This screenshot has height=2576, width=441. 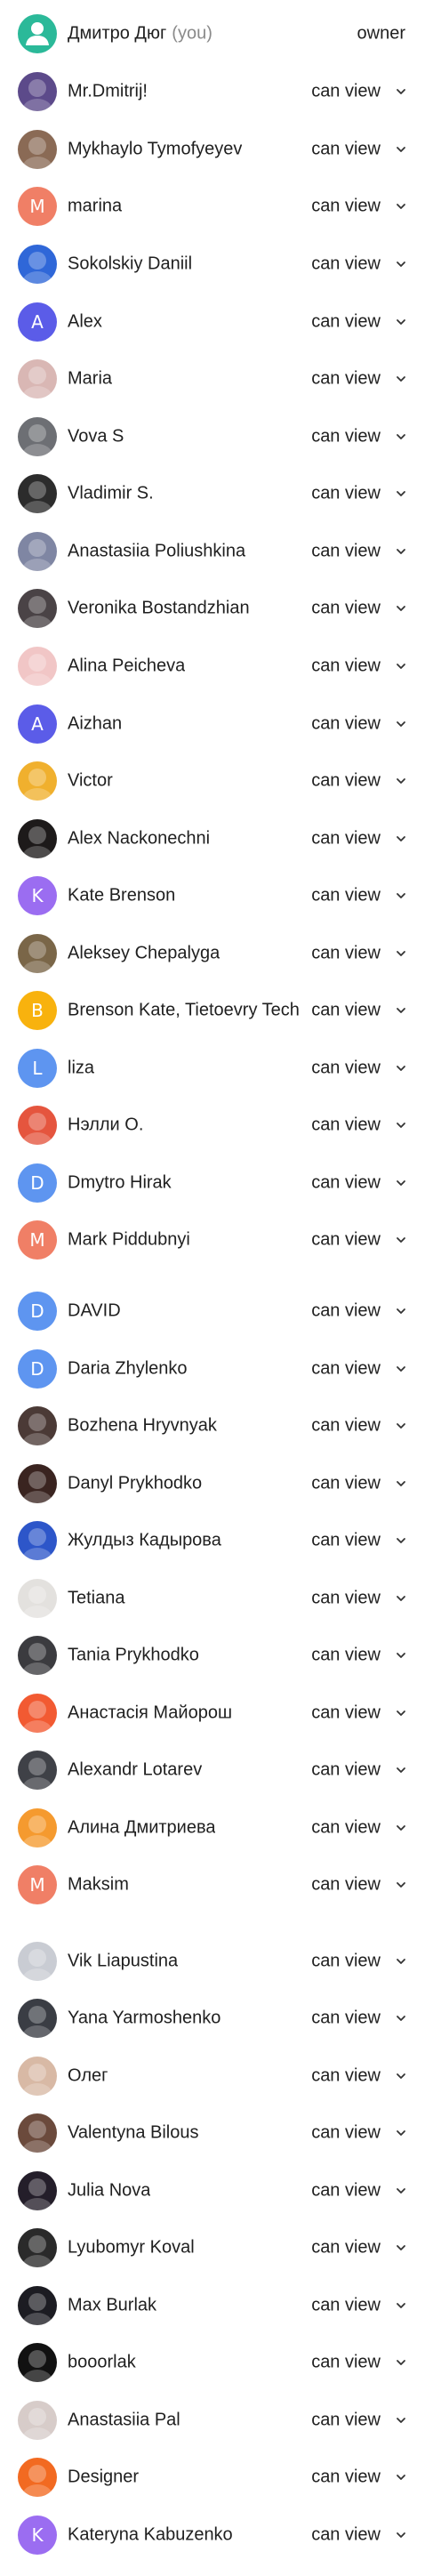 I want to click on member-name: Julia Nova, so click(x=110, y=2190).